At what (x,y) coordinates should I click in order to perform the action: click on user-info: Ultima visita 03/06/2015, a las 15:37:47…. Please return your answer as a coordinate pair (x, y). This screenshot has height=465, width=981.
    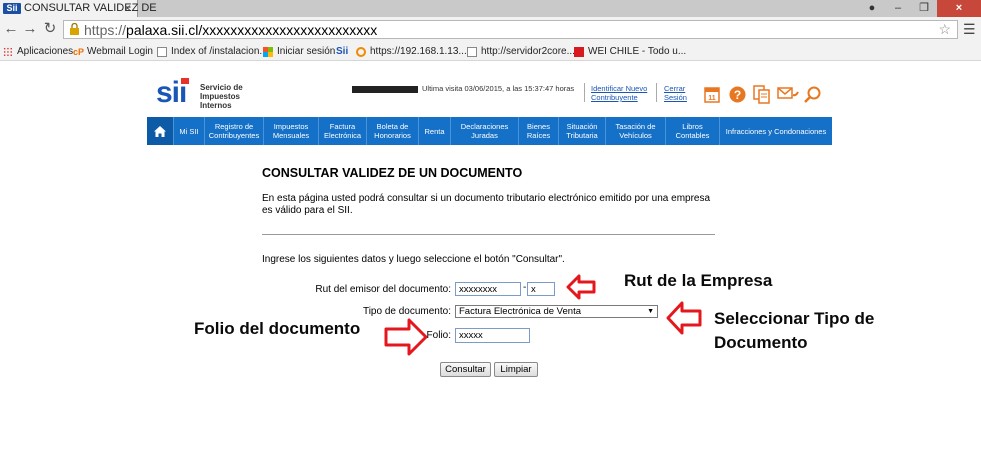
    Looking at the image, I should click on (463, 88).